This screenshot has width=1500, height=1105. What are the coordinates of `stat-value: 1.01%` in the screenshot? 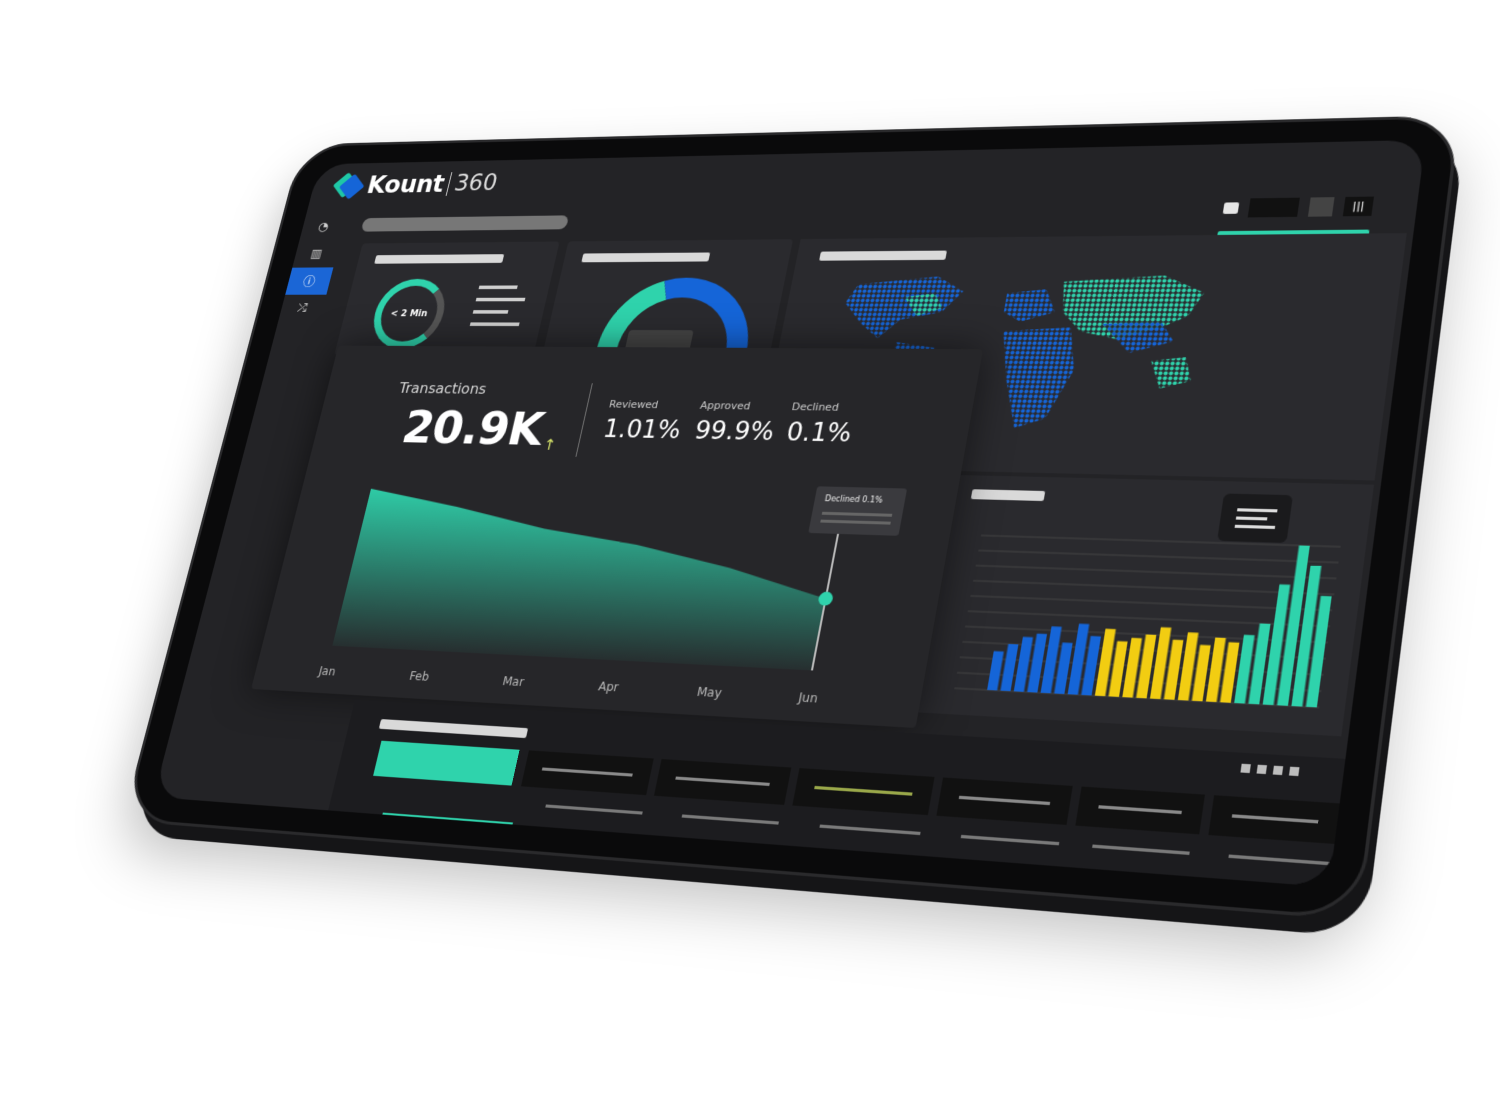 It's located at (642, 430).